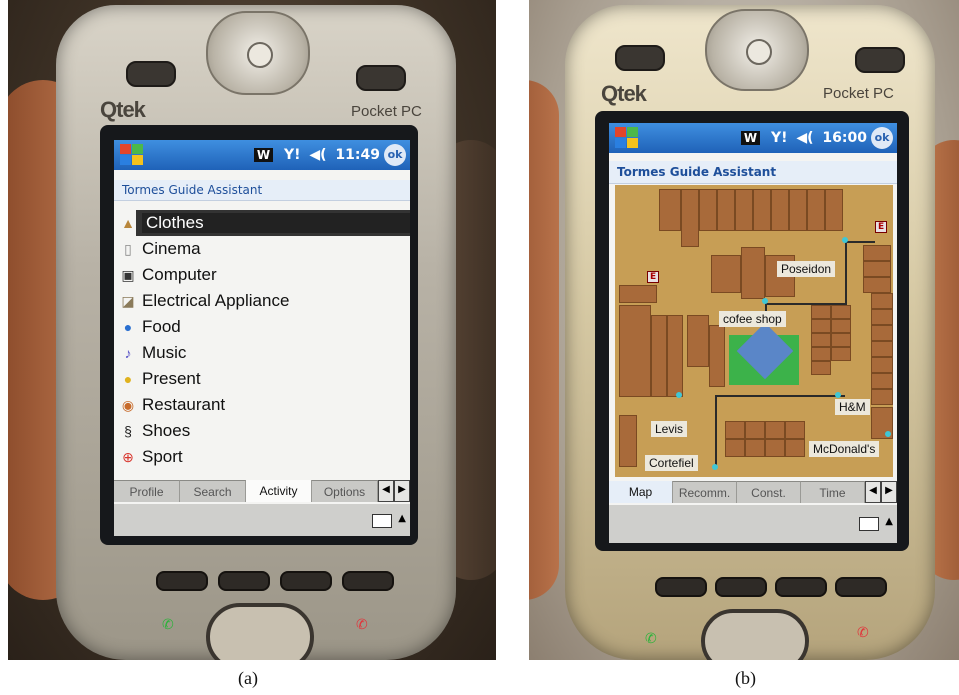 Image resolution: width=959 pixels, height=695 pixels. Describe the element at coordinates (262, 353) in the screenshot. I see `list-item-music: ♪ Music` at that location.